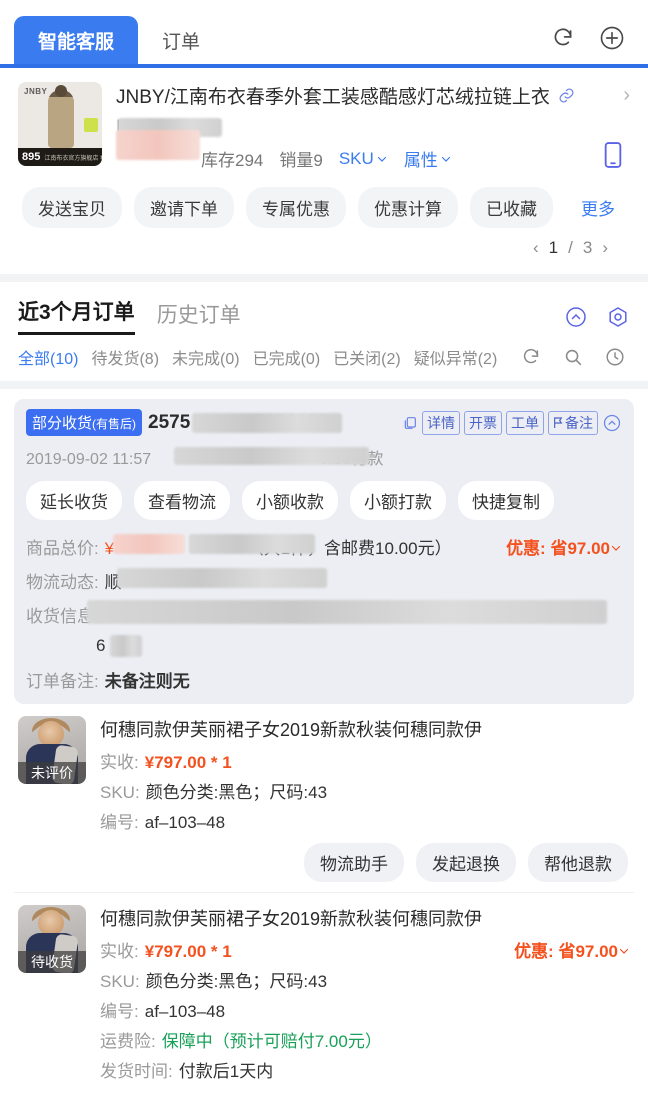 This screenshot has width=648, height=1094. What do you see at coordinates (324, 646) in the screenshot?
I see `order-field-shipping-info-line2: 6` at bounding box center [324, 646].